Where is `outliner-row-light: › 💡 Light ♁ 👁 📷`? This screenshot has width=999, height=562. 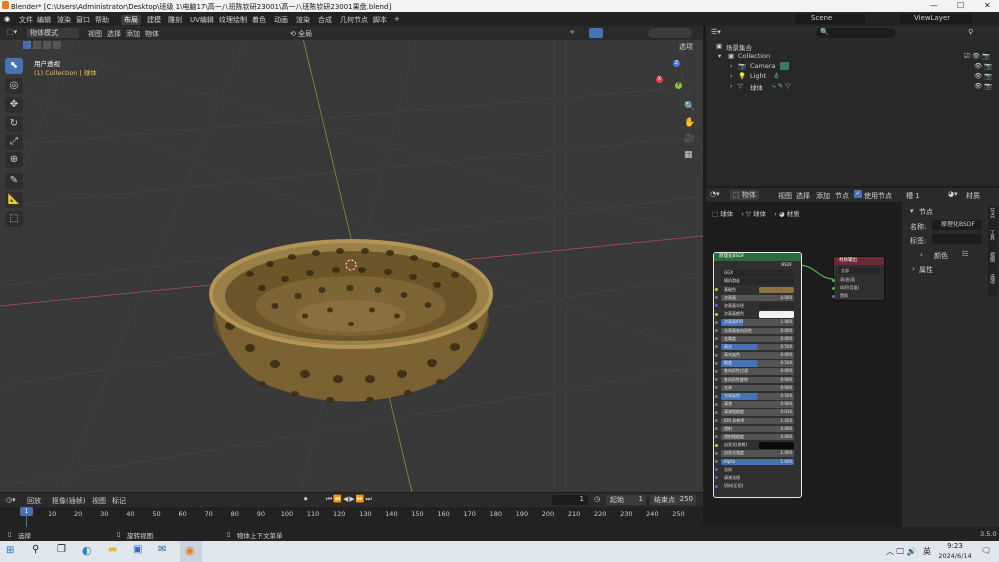
outliner-row-light: › 💡 Light ♁ 👁 📷 is located at coordinates (851, 77).